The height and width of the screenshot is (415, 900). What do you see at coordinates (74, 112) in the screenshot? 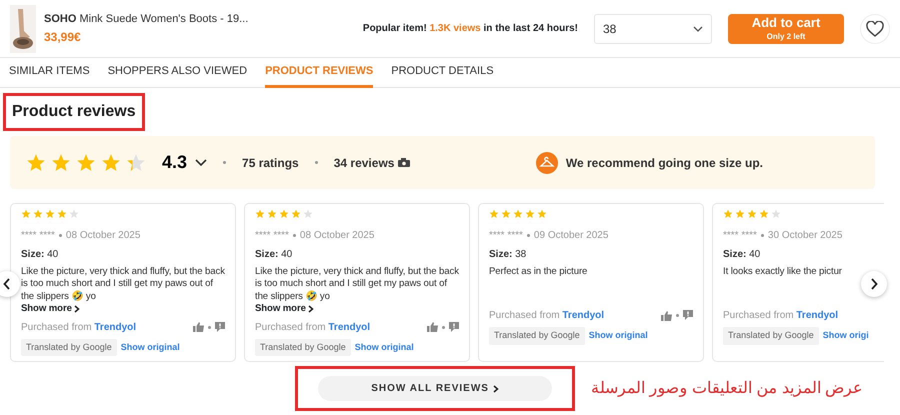
I see `section-title: Product reviews` at bounding box center [74, 112].